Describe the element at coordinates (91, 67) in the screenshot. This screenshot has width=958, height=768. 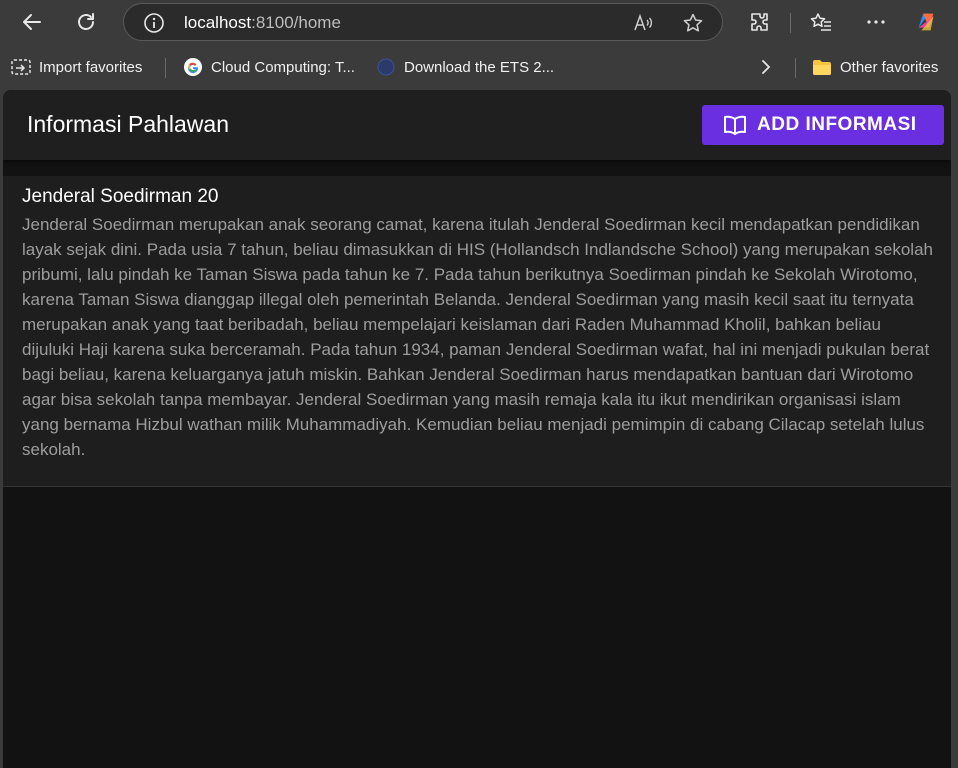
I see `favorite-label: Import favorites` at that location.